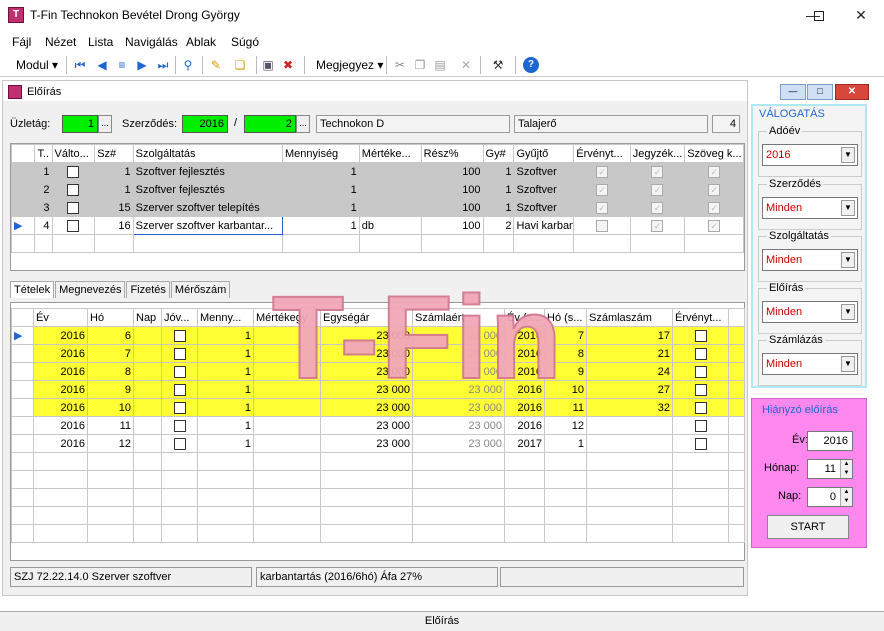 This screenshot has width=884, height=631. I want to click on menu-fajl: Fájl, so click(21, 42).